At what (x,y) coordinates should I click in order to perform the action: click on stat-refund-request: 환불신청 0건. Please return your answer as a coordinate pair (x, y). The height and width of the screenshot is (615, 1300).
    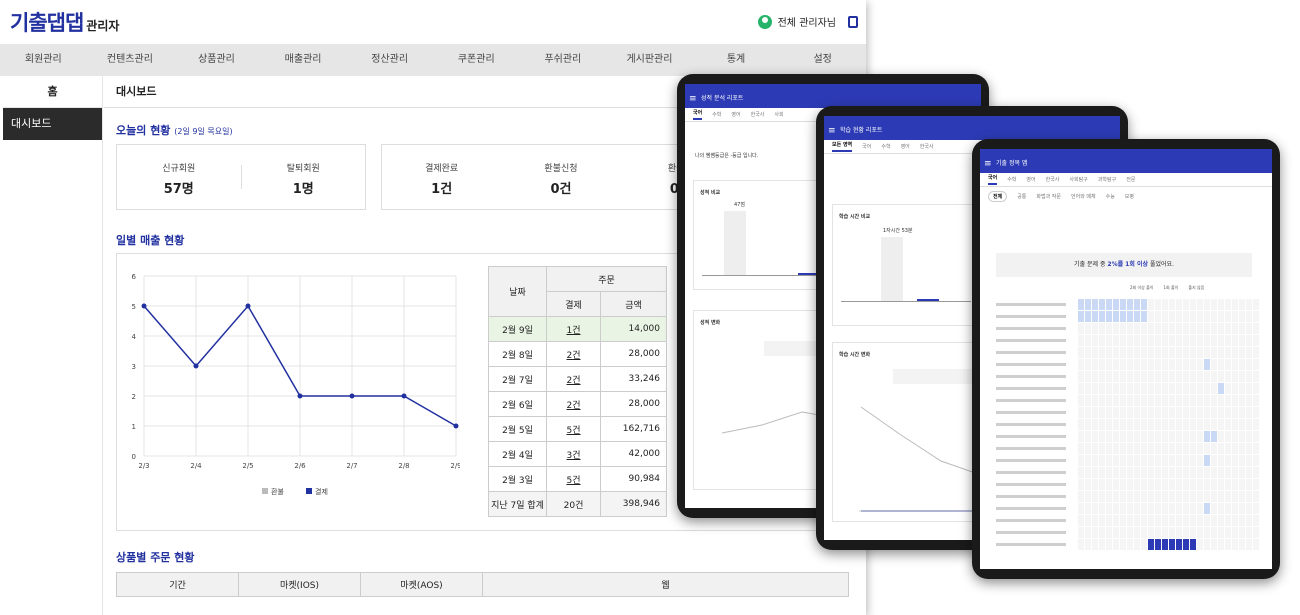
    Looking at the image, I should click on (560, 177).